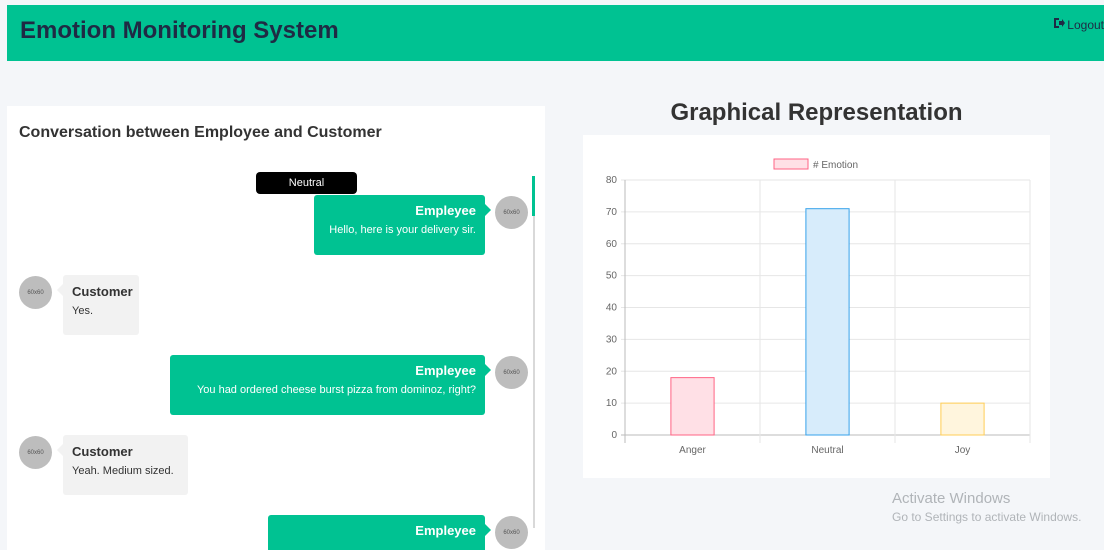  What do you see at coordinates (306, 183) in the screenshot?
I see `emotion-tag: Neutral` at bounding box center [306, 183].